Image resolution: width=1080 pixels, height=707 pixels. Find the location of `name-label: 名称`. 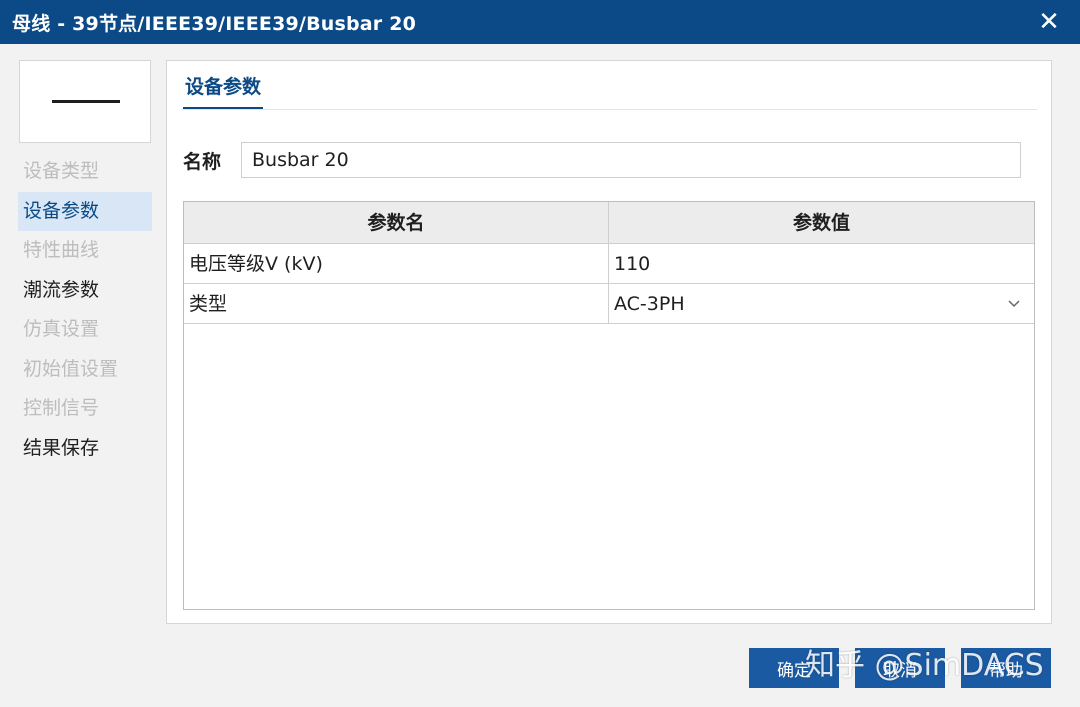

name-label: 名称 is located at coordinates (202, 162).